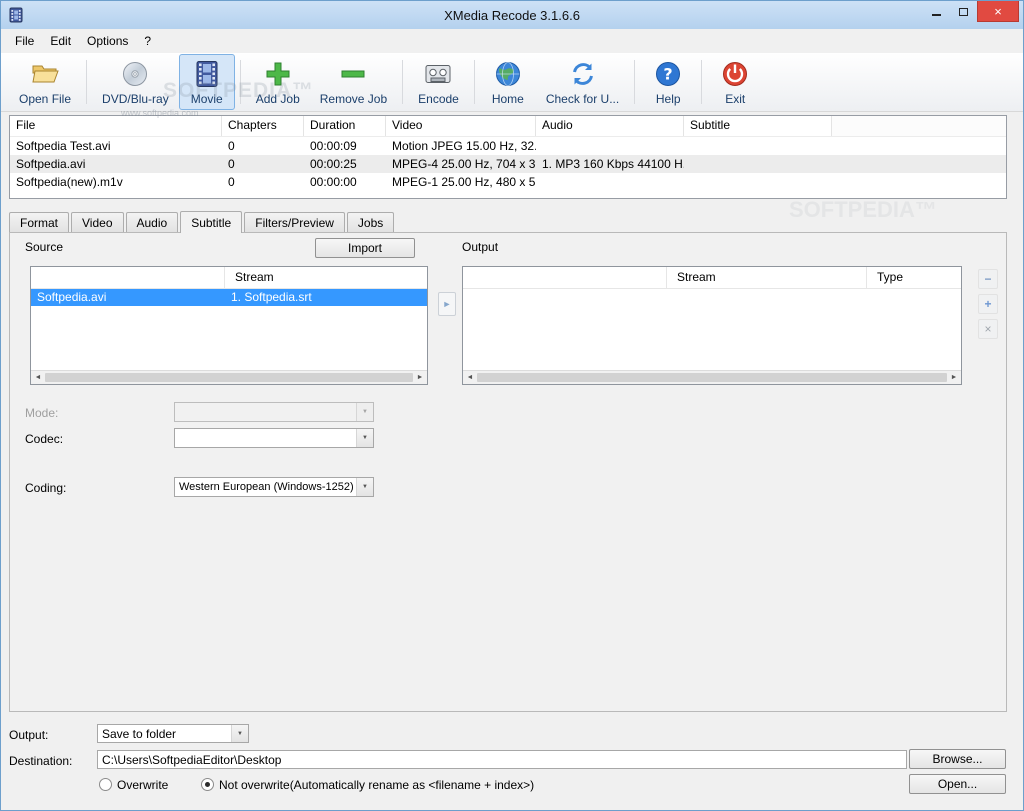 This screenshot has width=1024, height=811. What do you see at coordinates (206, 82) in the screenshot?
I see `toolbar-movie: Movie` at bounding box center [206, 82].